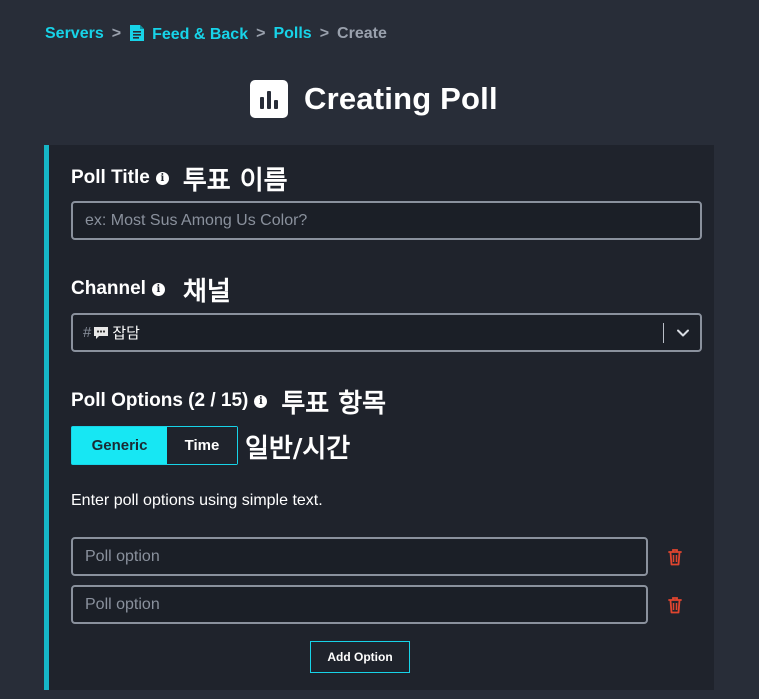  Describe the element at coordinates (663, 333) in the screenshot. I see `select-divider` at that location.